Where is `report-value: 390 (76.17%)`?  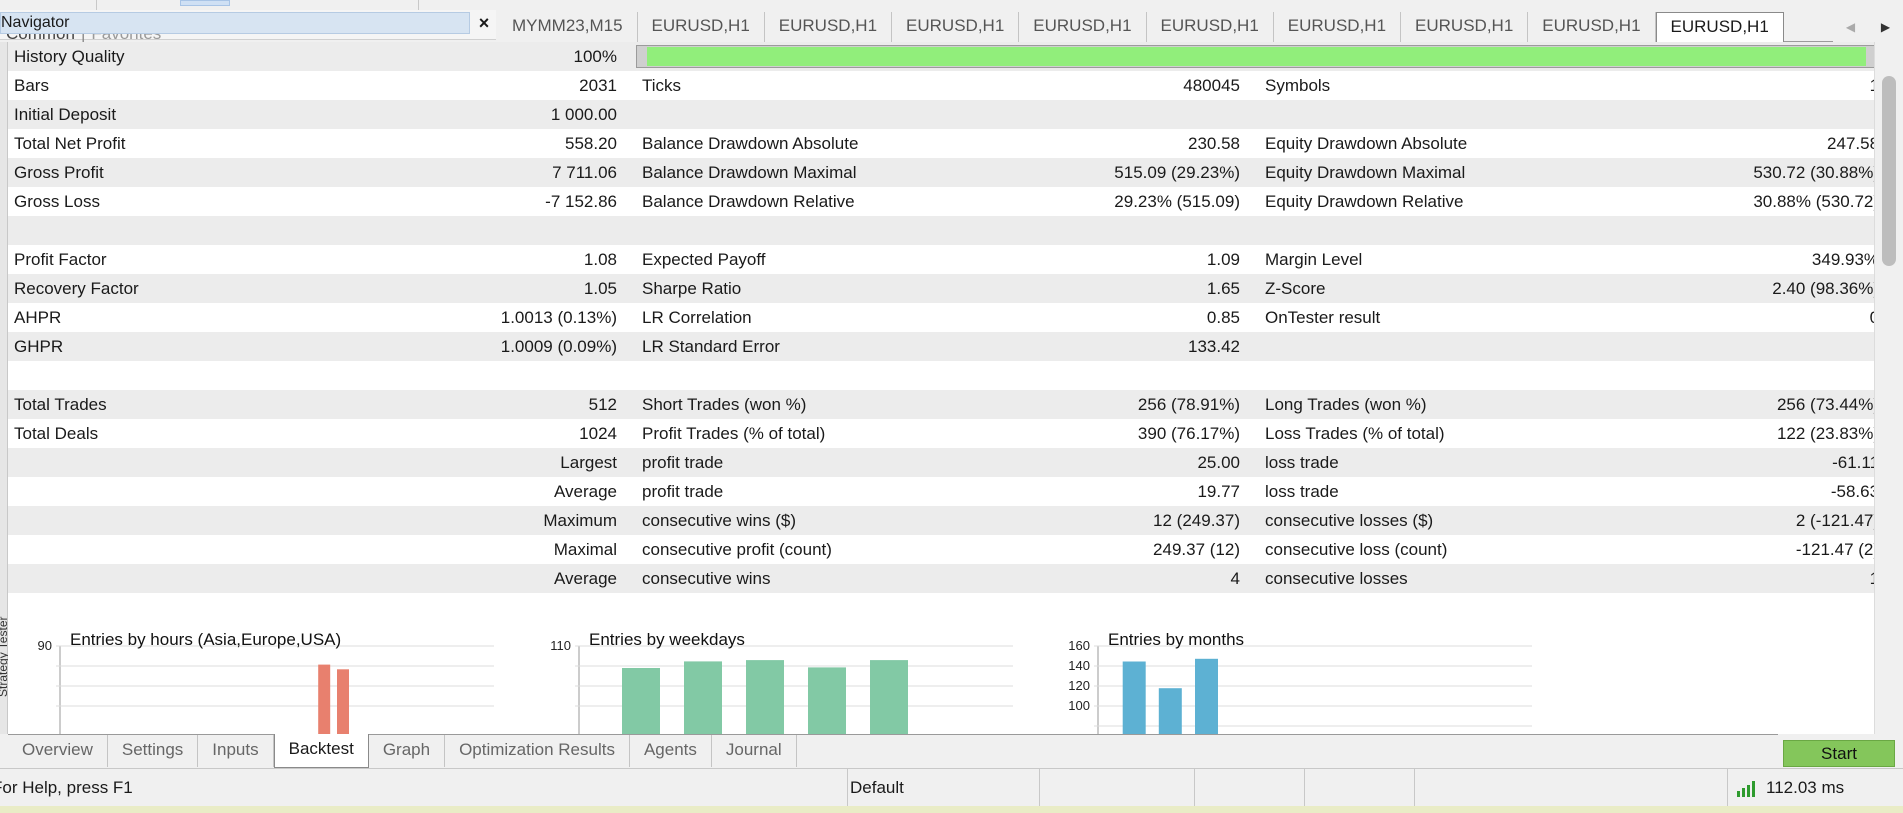 report-value: 390 (76.17%) is located at coordinates (1106, 433).